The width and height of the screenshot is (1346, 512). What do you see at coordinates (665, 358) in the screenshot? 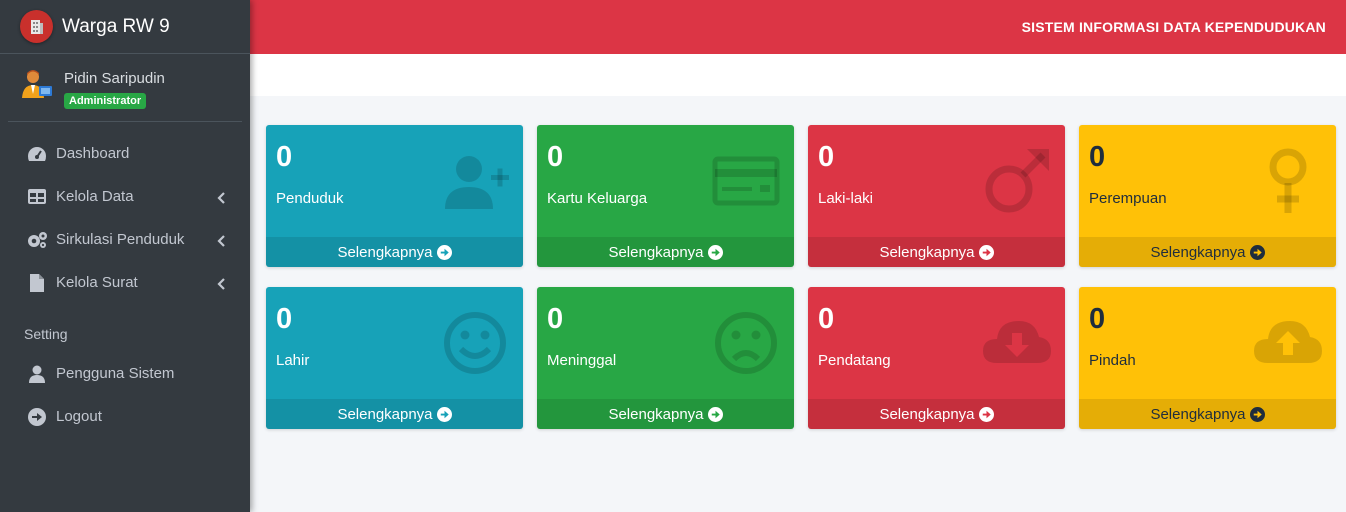
I see `stat-card-meninggal: 0 Meninggal Selengkapnya` at bounding box center [665, 358].